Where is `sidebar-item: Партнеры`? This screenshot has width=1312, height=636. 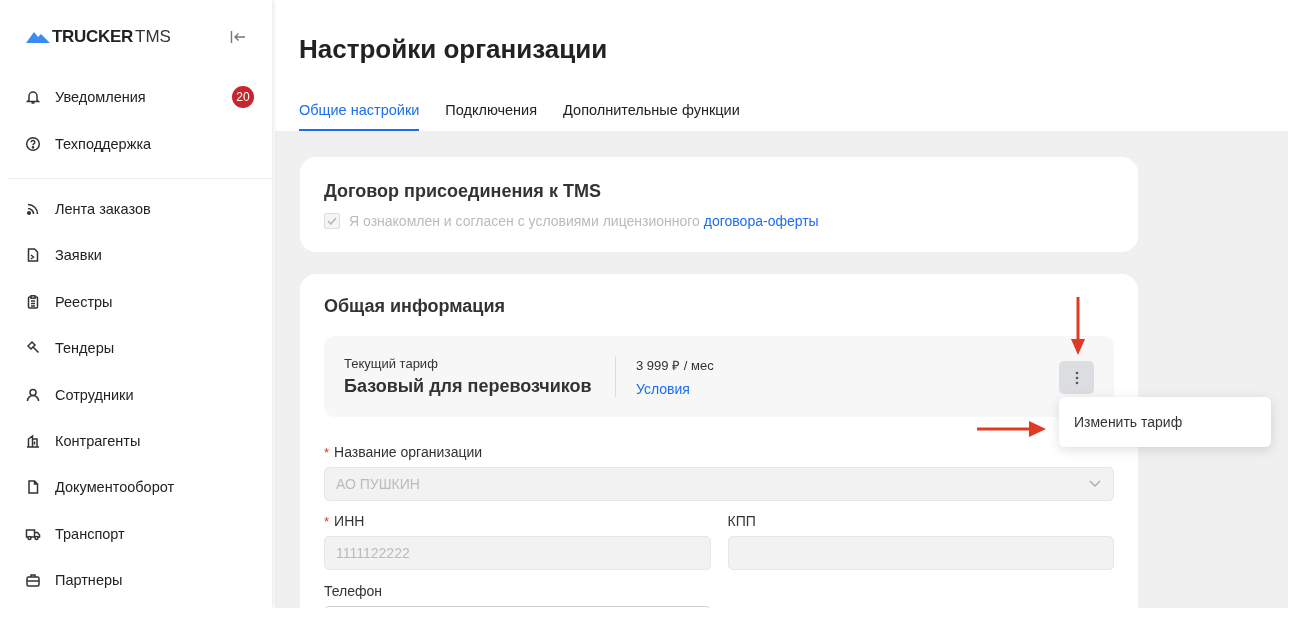 sidebar-item: Партнеры is located at coordinates (136, 580).